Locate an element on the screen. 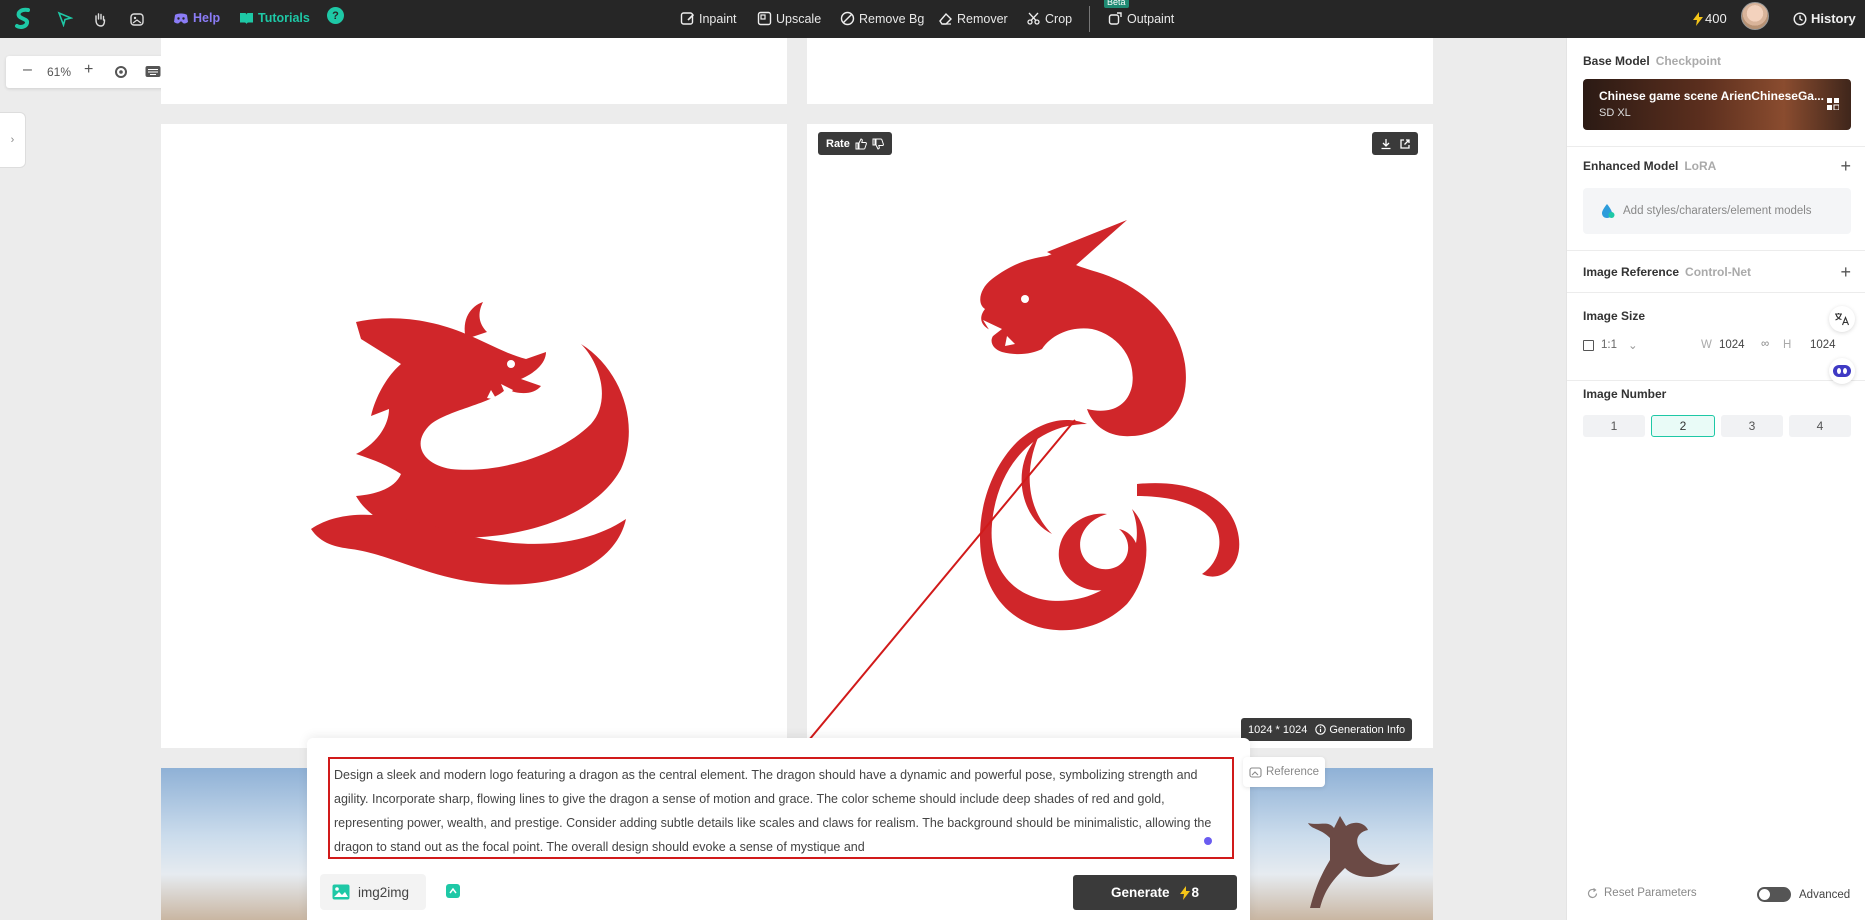 This screenshot has width=1865, height=920. lora-label: LoRA is located at coordinates (1700, 166).